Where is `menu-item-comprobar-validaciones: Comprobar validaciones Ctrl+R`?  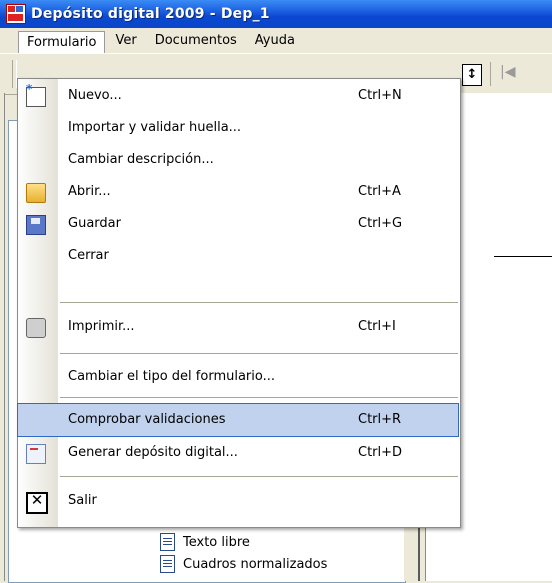
menu-item-comprobar-validaciones: Comprobar validaciones Ctrl+R is located at coordinates (238, 420).